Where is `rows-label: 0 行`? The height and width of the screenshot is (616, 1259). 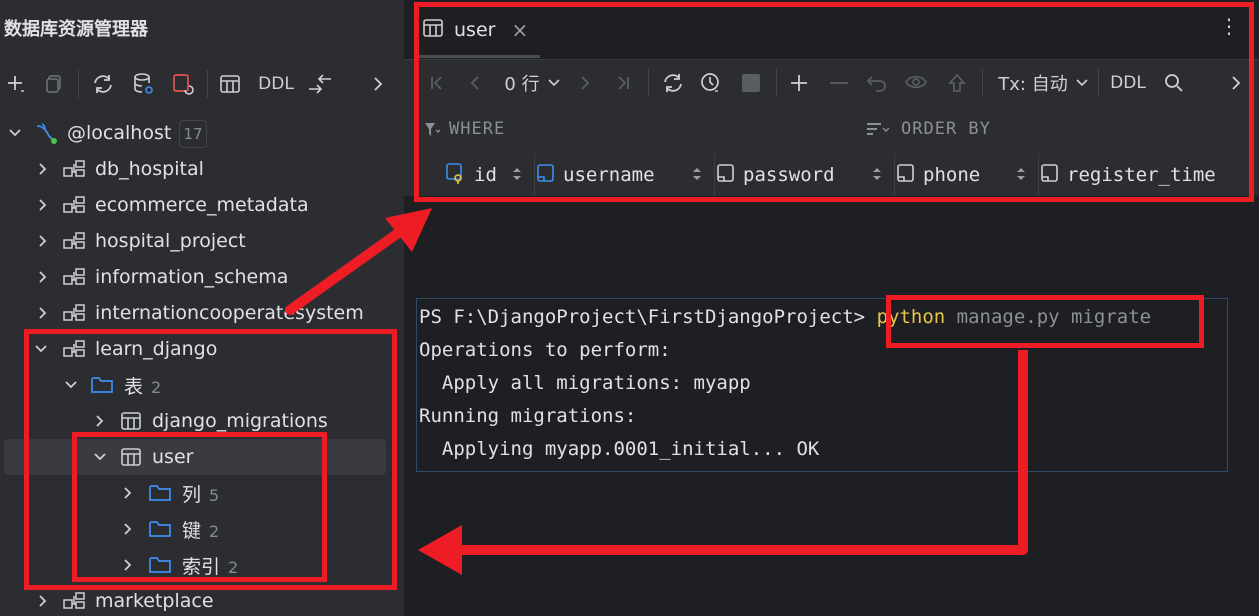
rows-label: 0 行 is located at coordinates (522, 84).